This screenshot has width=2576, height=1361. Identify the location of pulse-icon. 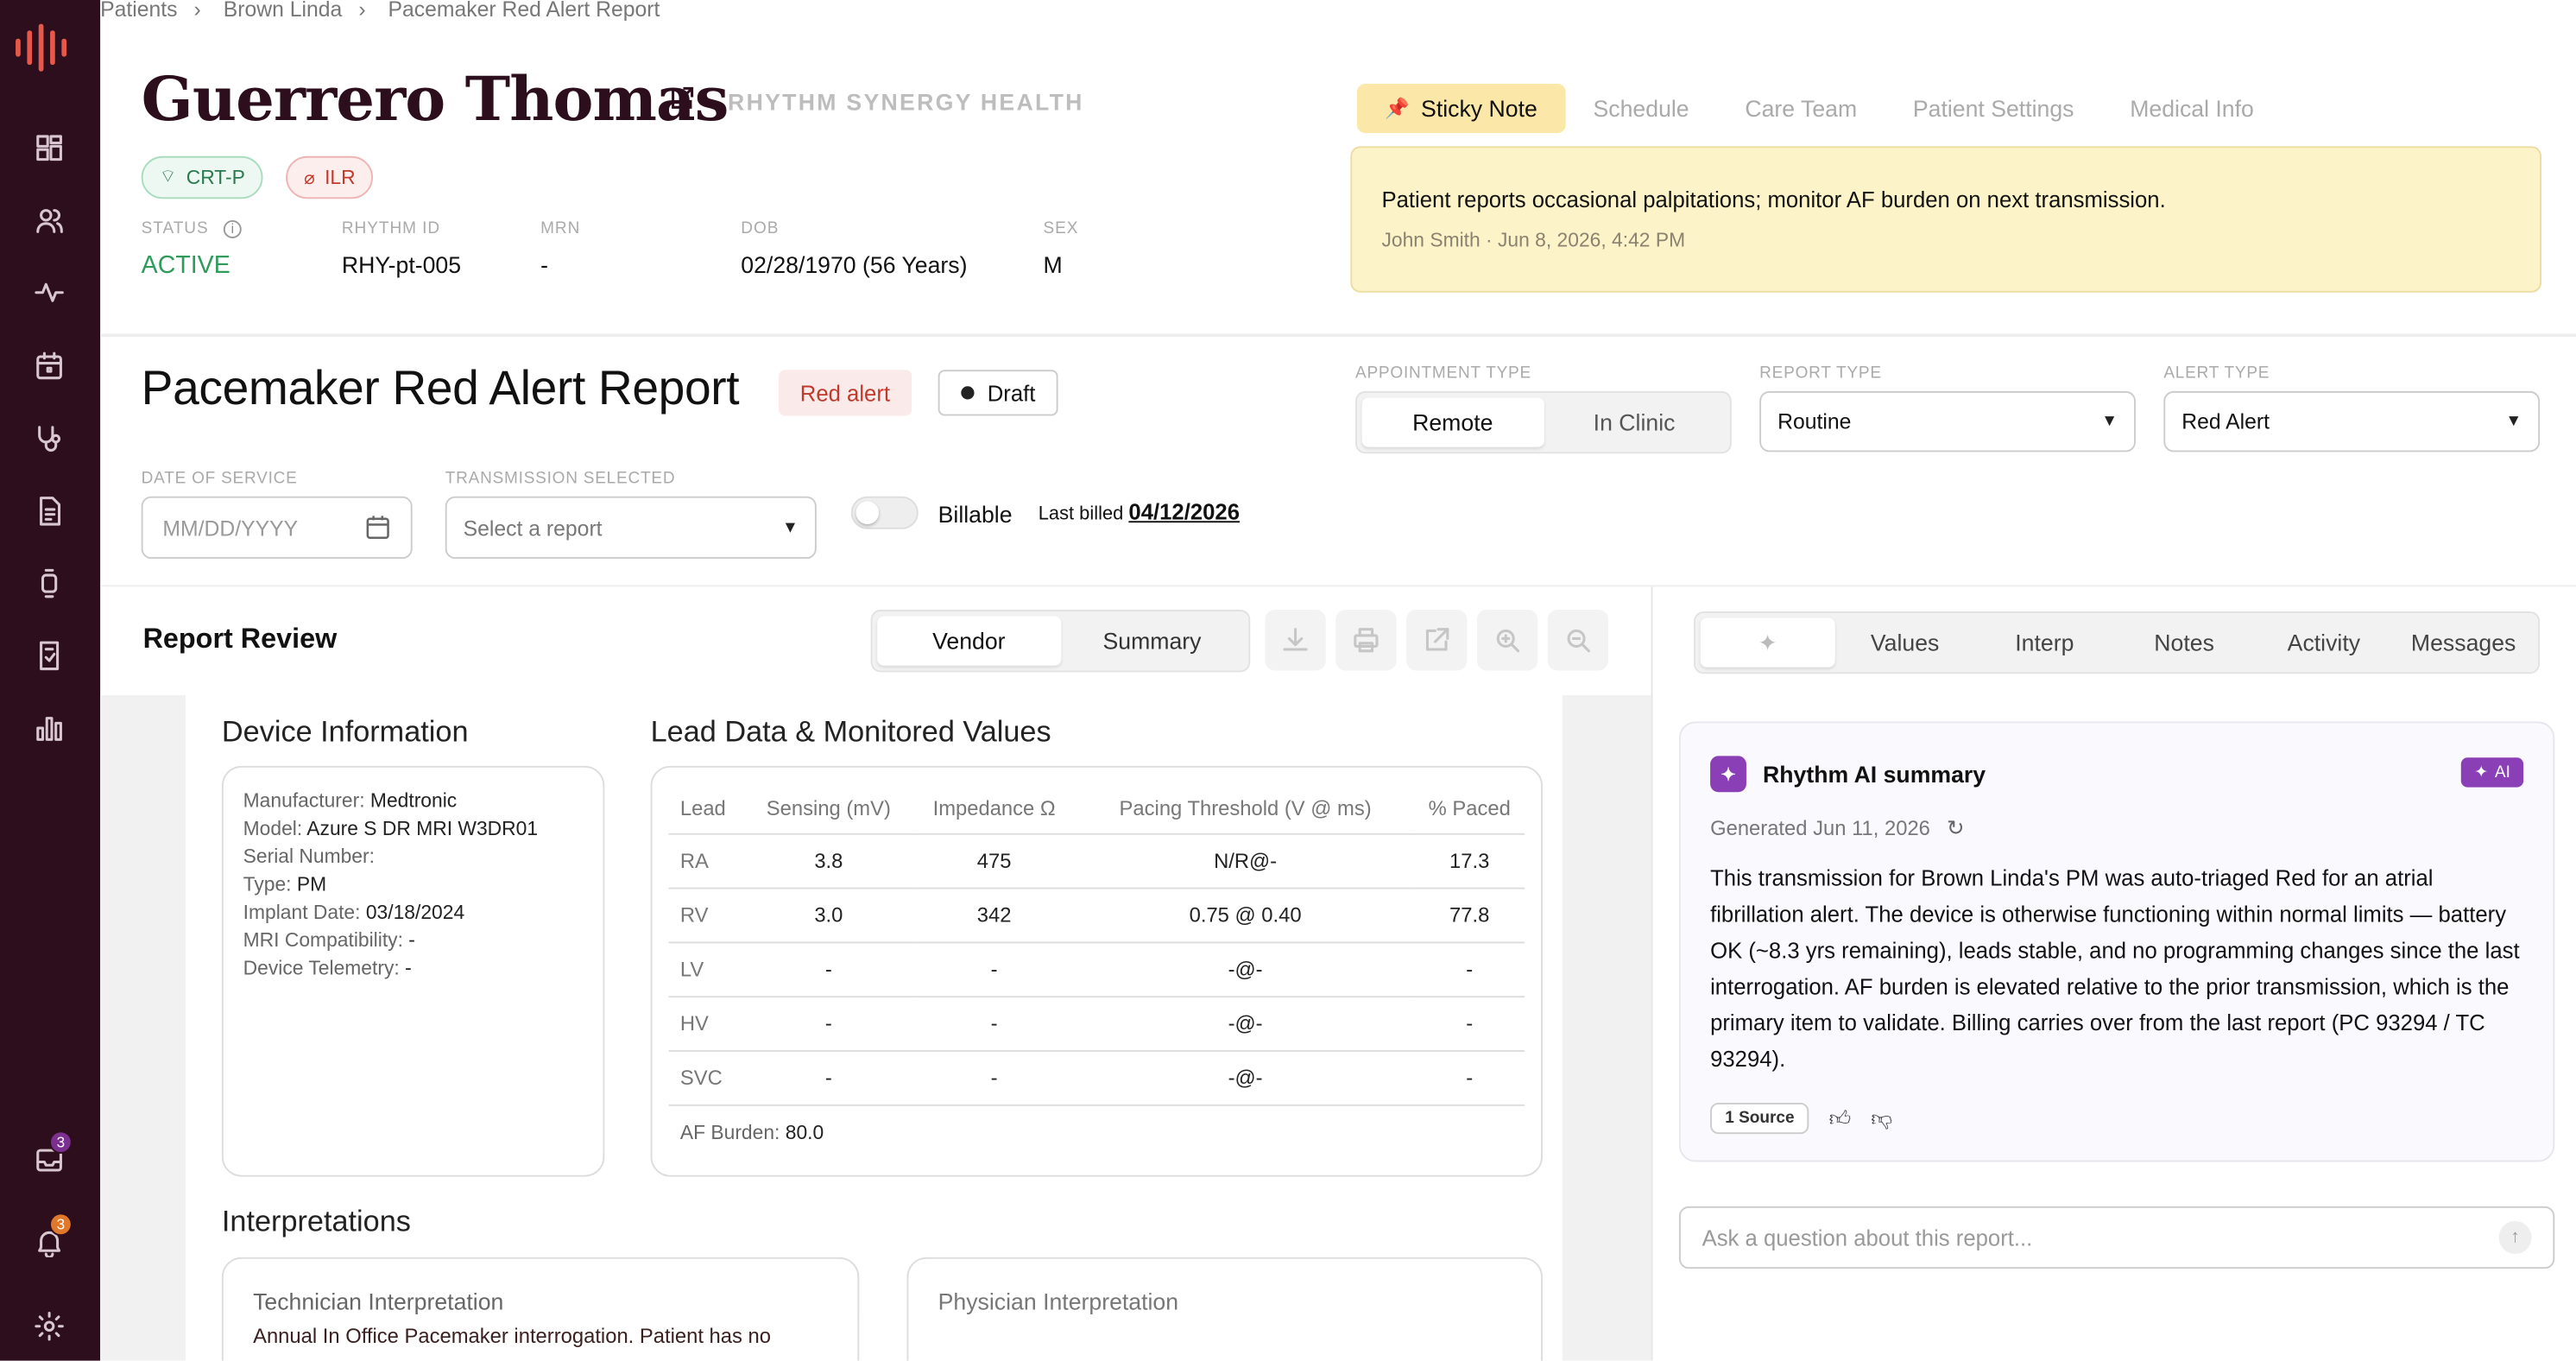
(49, 293).